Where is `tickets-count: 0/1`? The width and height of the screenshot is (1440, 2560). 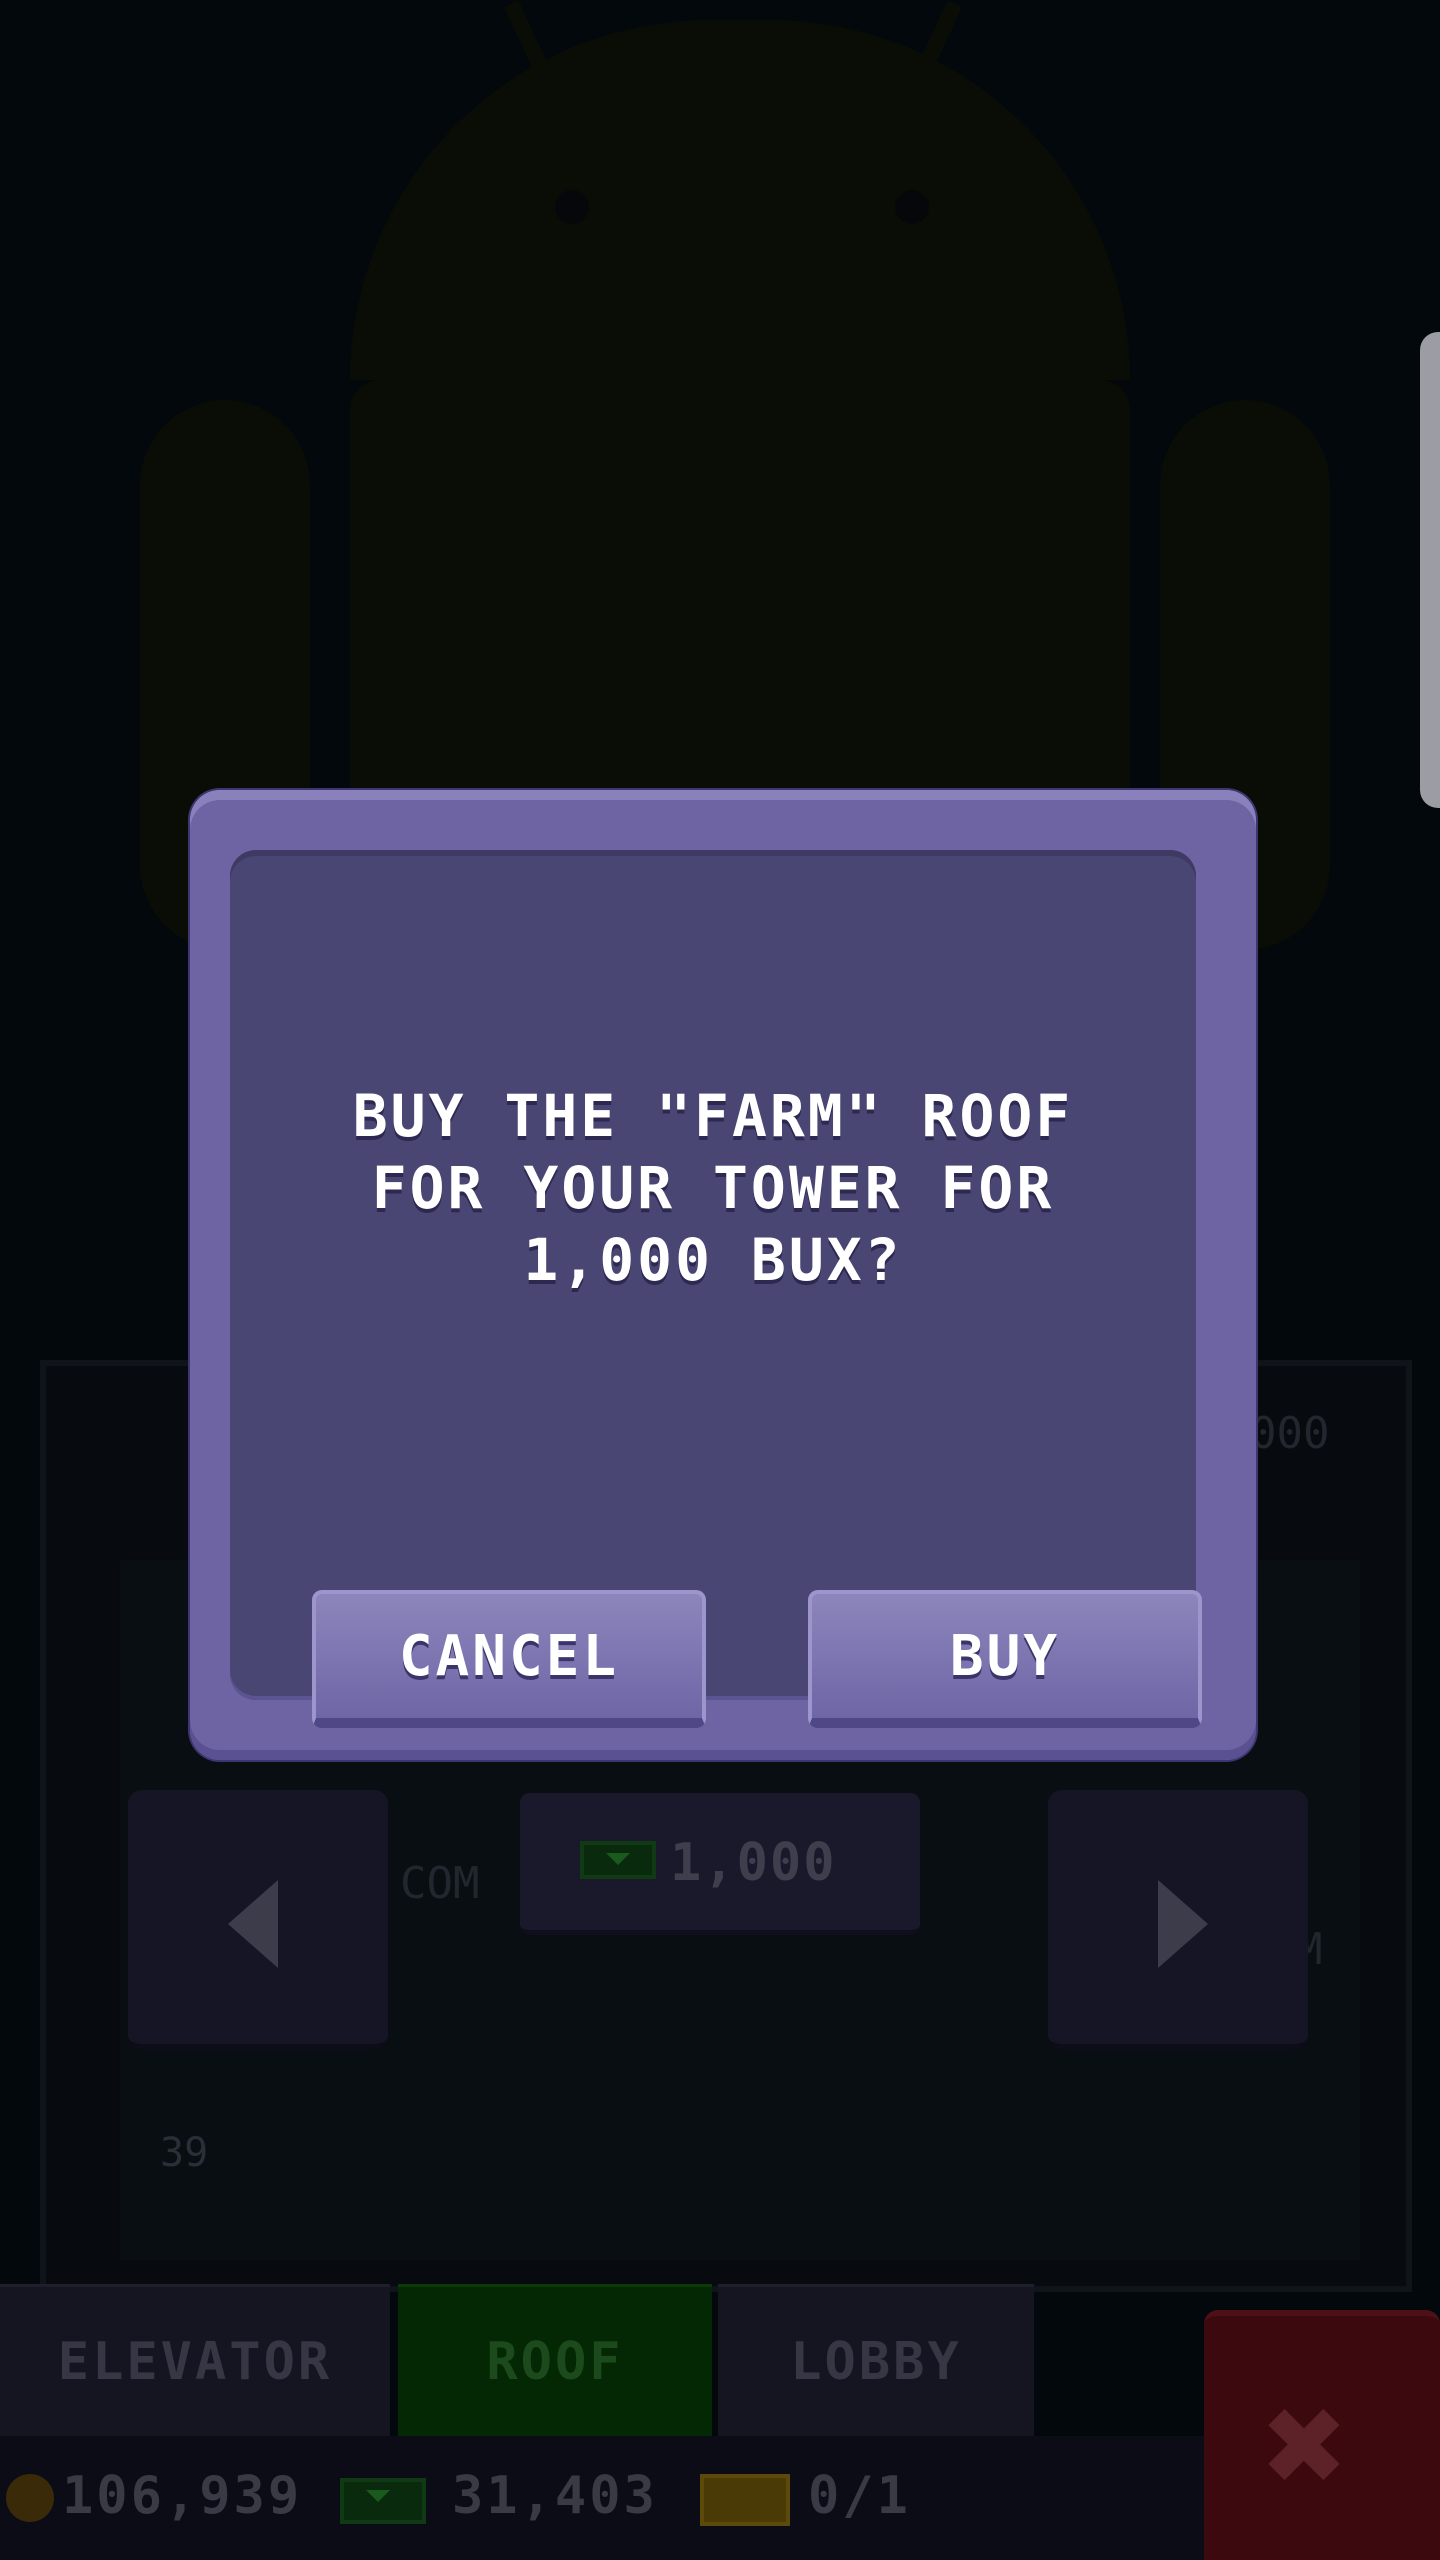 tickets-count: 0/1 is located at coordinates (859, 2496).